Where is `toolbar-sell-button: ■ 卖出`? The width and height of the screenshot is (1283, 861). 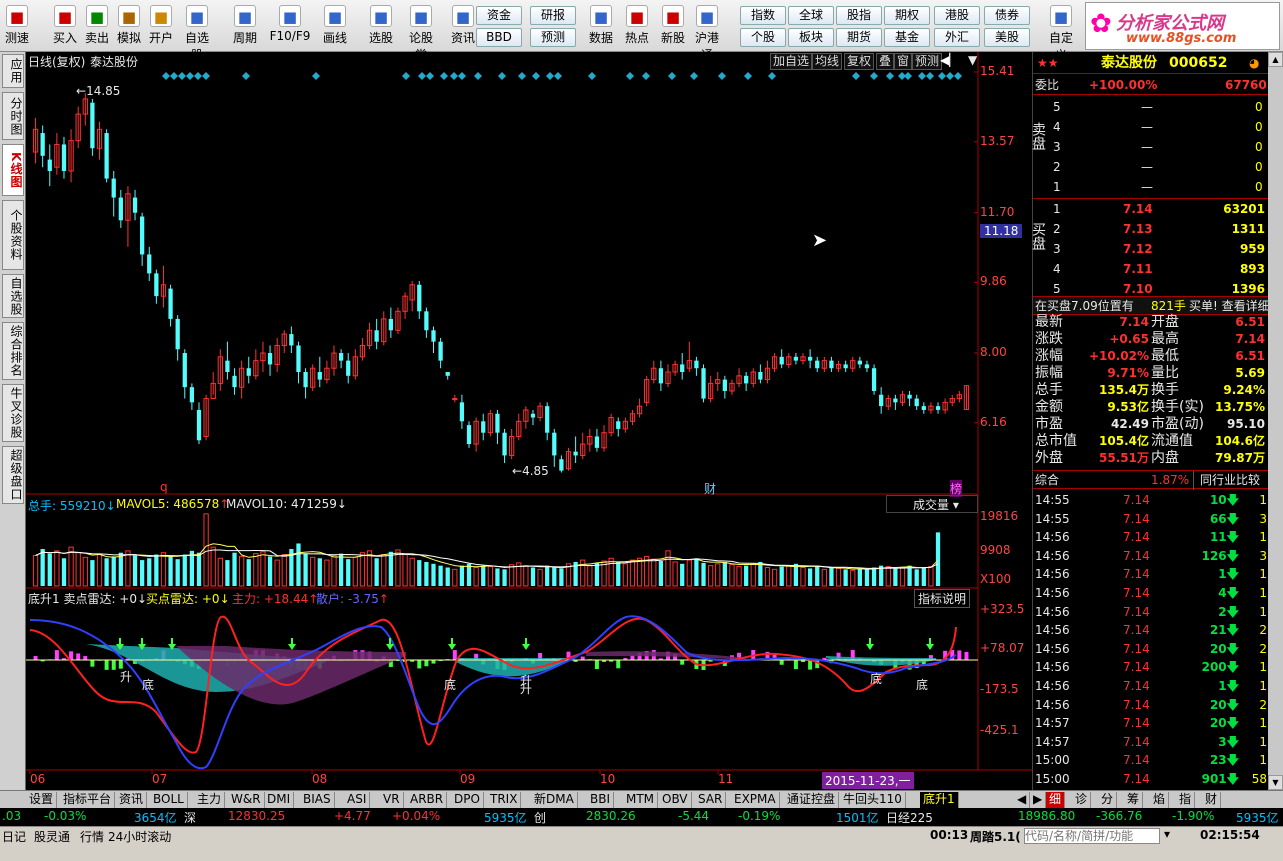 toolbar-sell-button: ■ 卖出 is located at coordinates (97, 26).